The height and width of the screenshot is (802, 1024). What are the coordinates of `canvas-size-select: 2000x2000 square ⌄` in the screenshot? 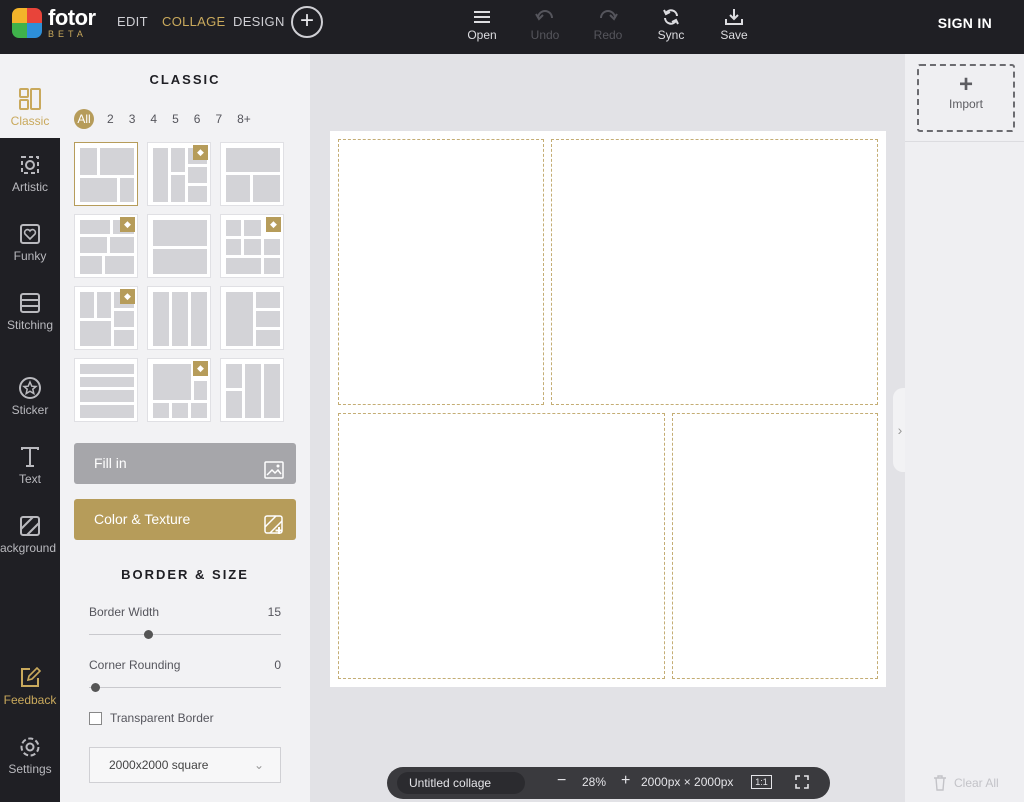 It's located at (185, 765).